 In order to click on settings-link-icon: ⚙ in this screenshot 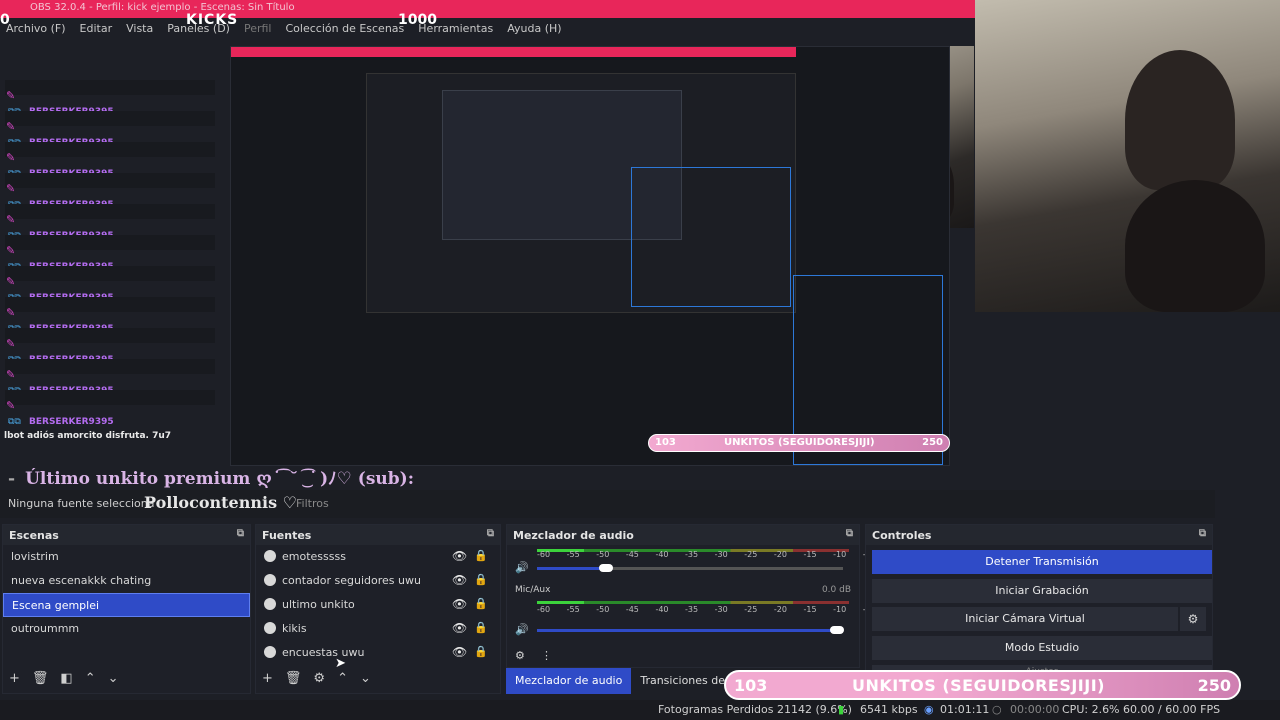, I will do `click(520, 655)`.